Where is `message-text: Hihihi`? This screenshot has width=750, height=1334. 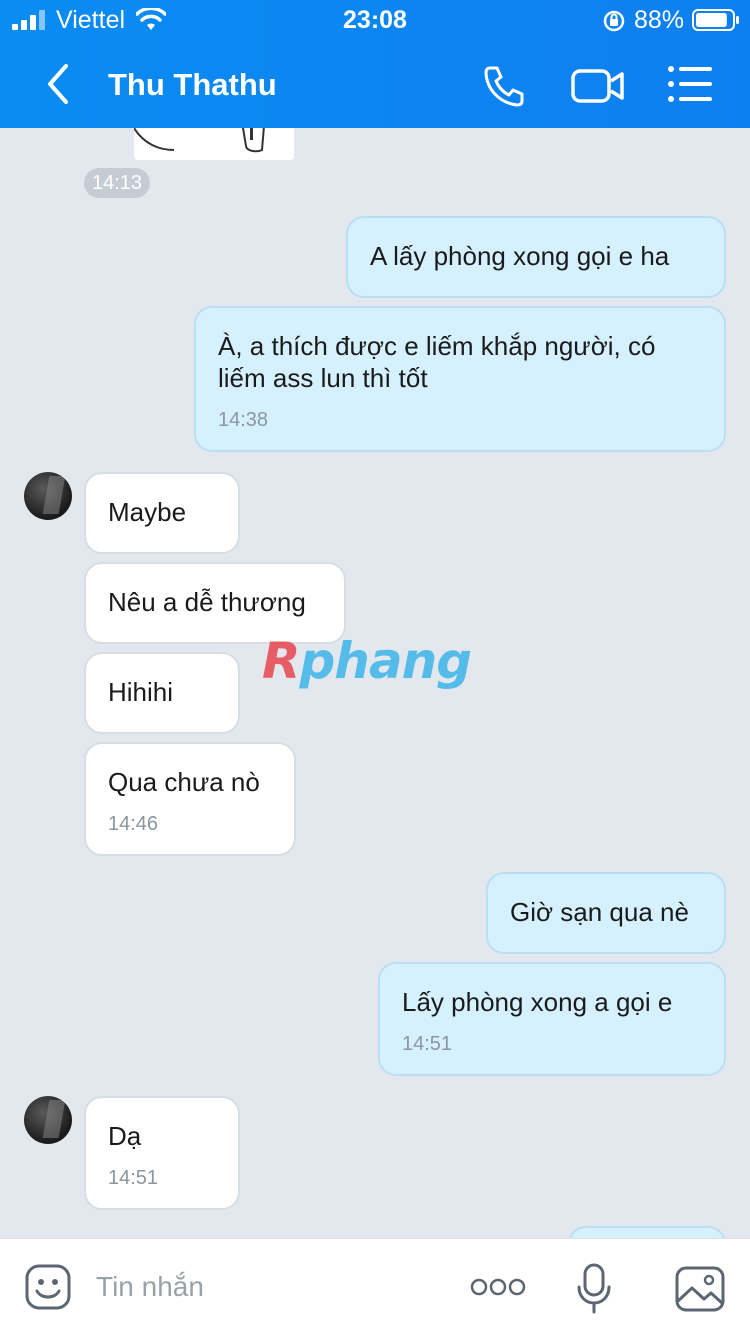 message-text: Hihihi is located at coordinates (141, 692).